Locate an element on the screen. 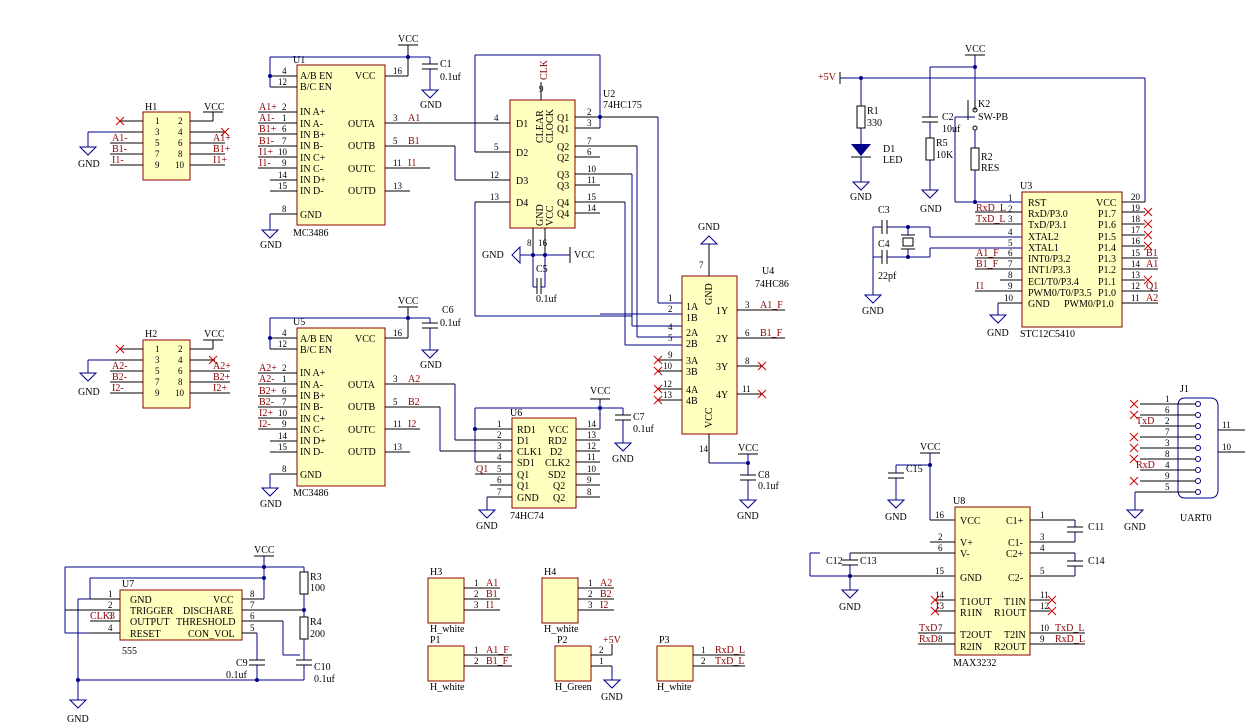 This screenshot has width=1260, height=724. svg-text: 16 is located at coordinates (543, 243).